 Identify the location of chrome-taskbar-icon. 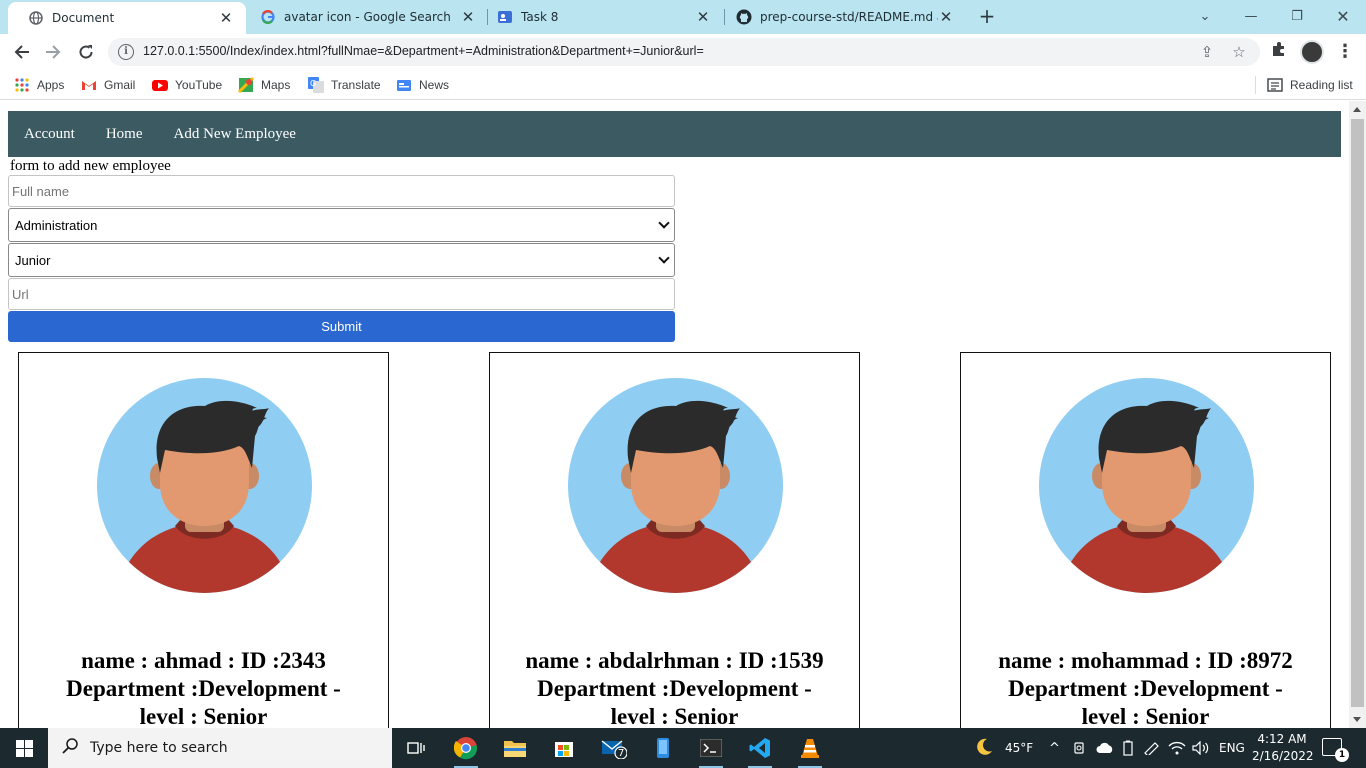
(466, 750).